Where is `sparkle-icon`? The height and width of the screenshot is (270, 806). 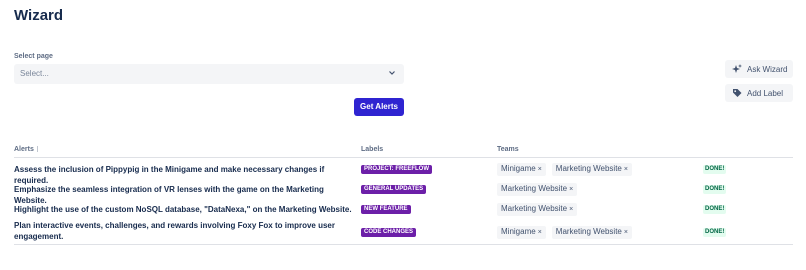
sparkle-icon is located at coordinates (737, 68).